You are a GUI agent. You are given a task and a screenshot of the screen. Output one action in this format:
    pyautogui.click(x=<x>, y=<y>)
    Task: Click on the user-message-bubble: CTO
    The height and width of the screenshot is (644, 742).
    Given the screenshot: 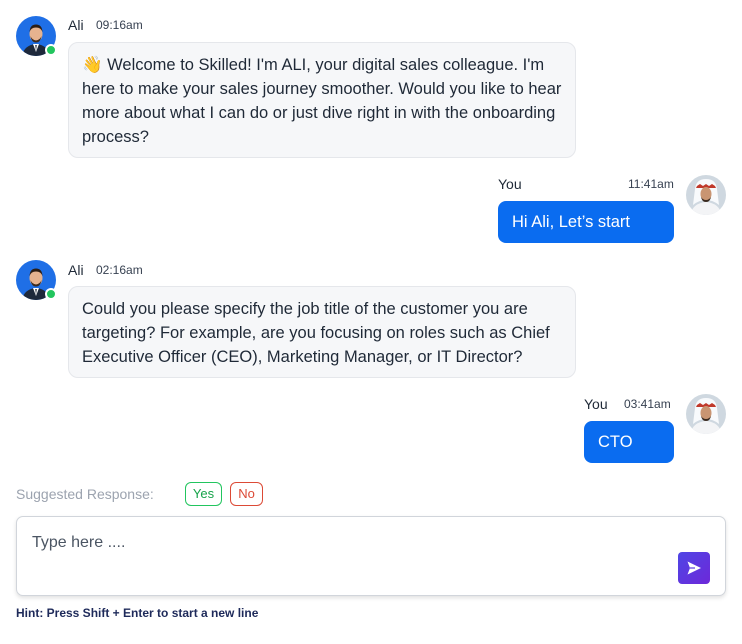 What is the action you would take?
    pyautogui.click(x=629, y=442)
    